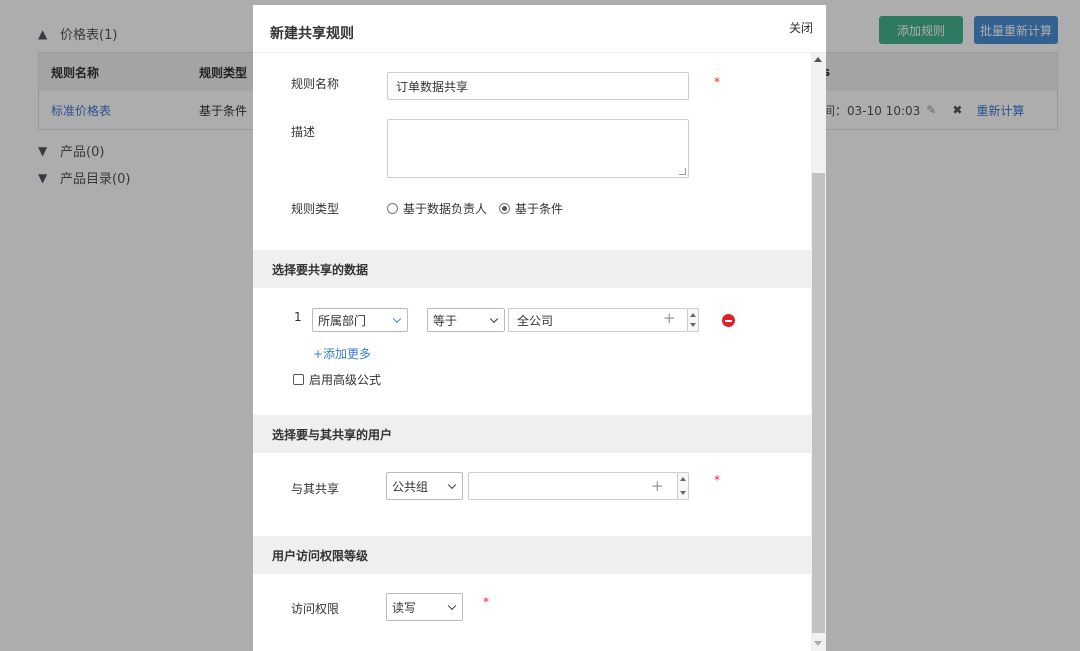  I want to click on radio-icon, so click(392, 208).